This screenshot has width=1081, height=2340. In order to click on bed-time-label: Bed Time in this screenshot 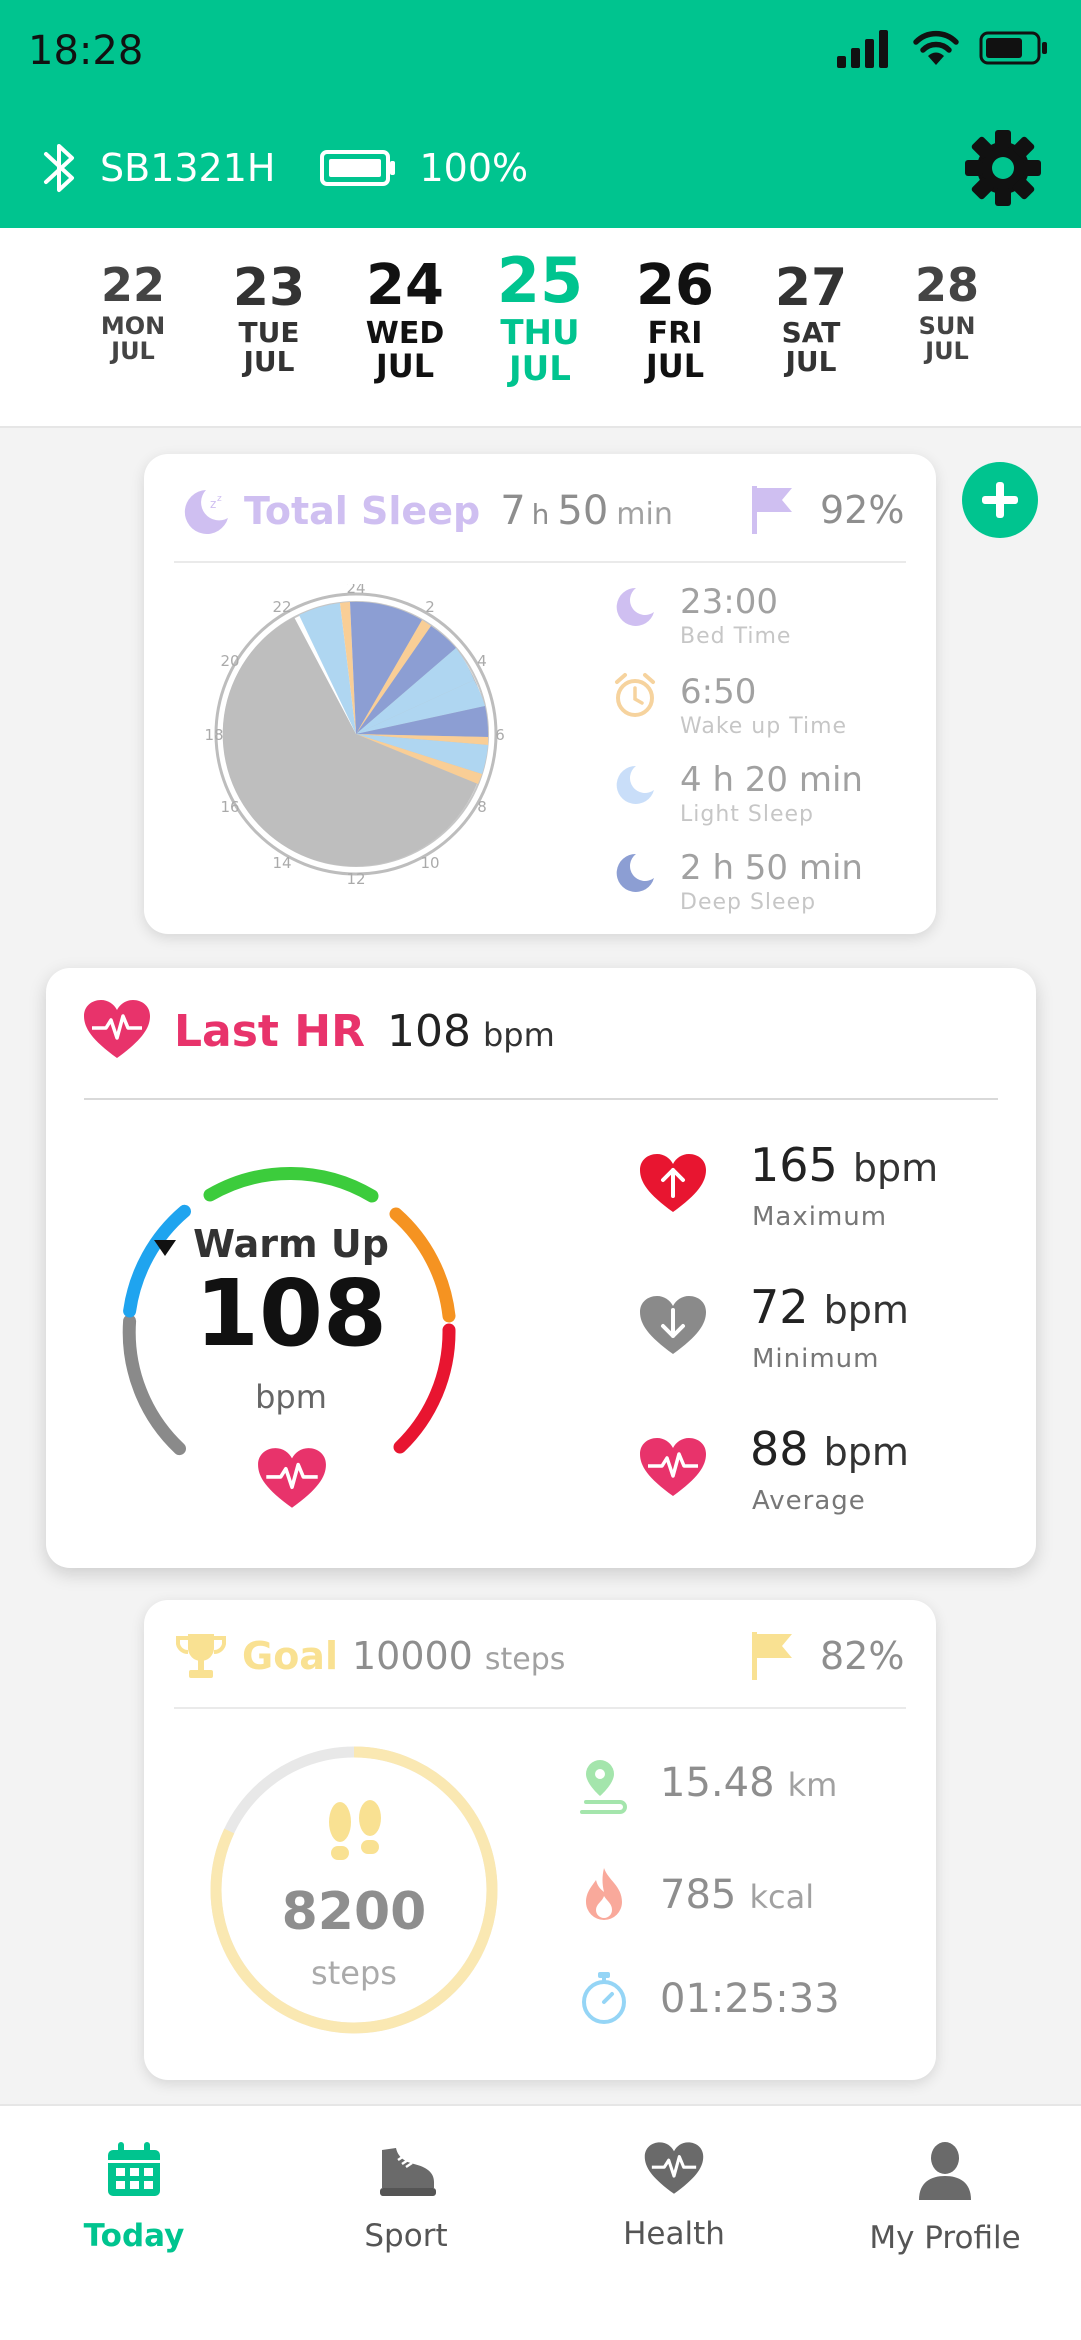, I will do `click(736, 636)`.